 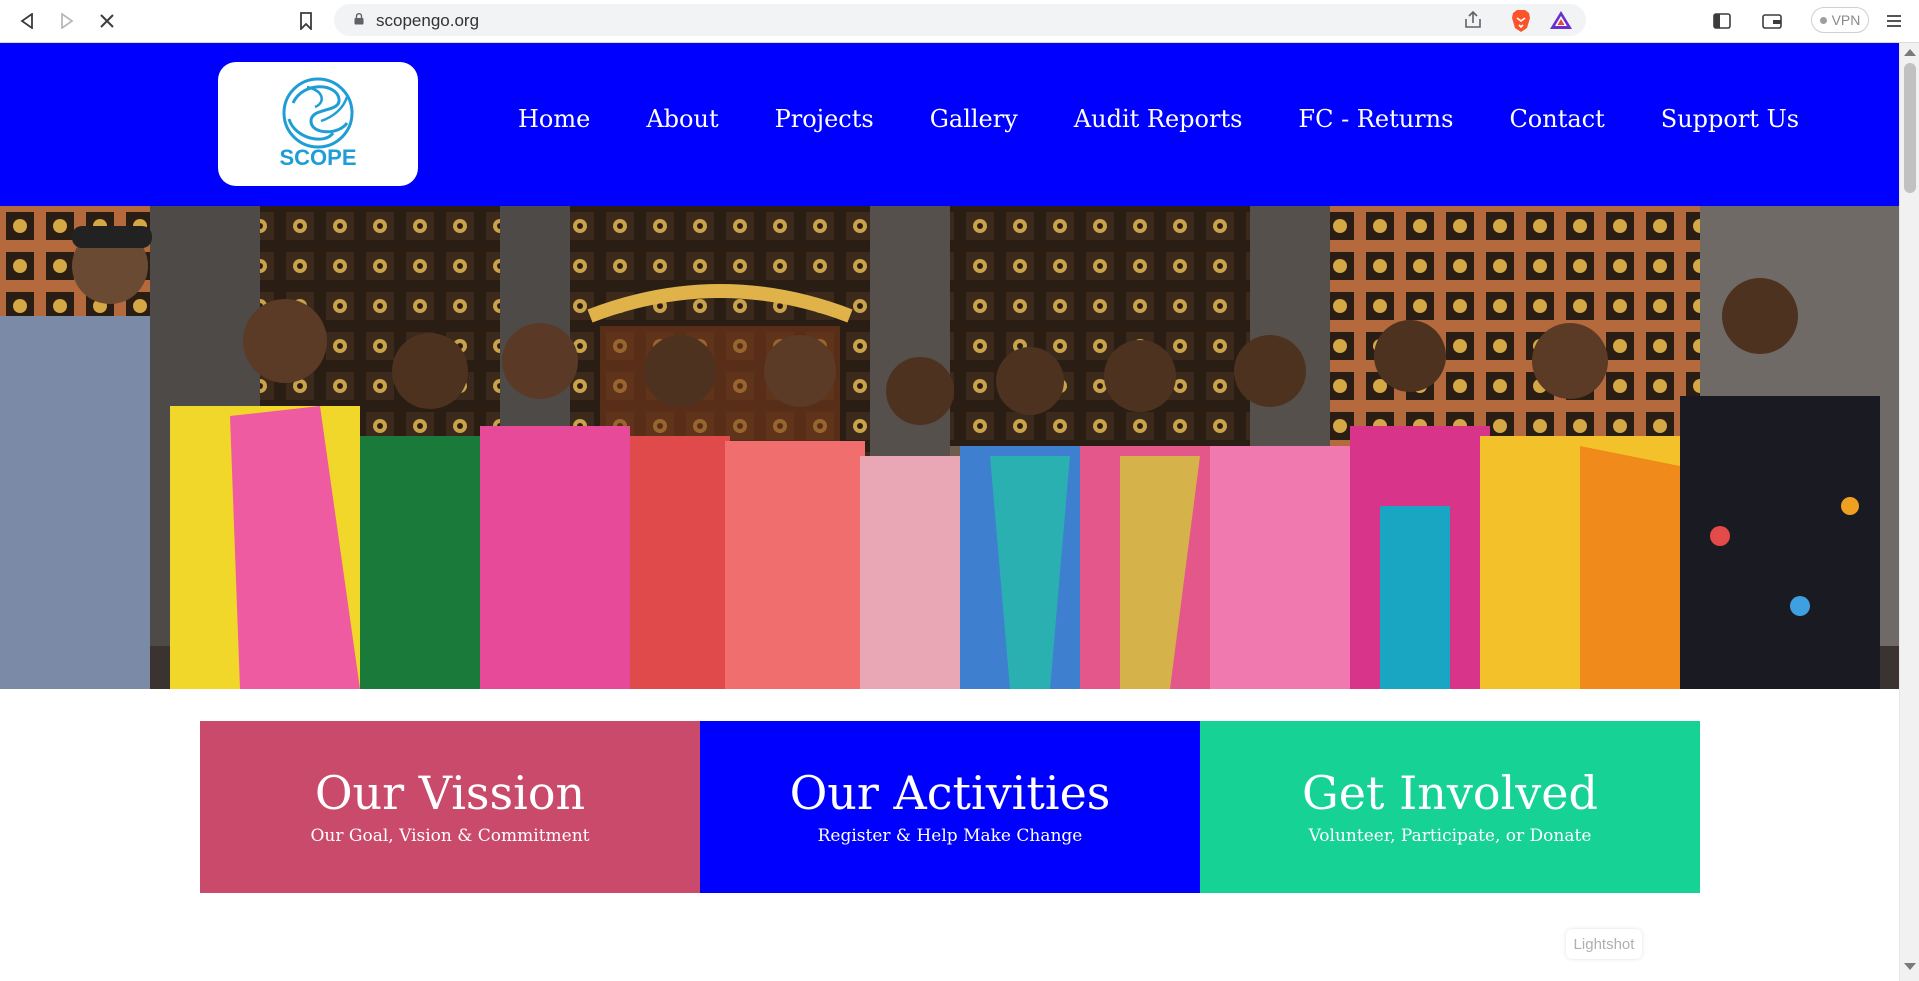 I want to click on logo-wordmark: SCOPE, so click(x=318, y=157).